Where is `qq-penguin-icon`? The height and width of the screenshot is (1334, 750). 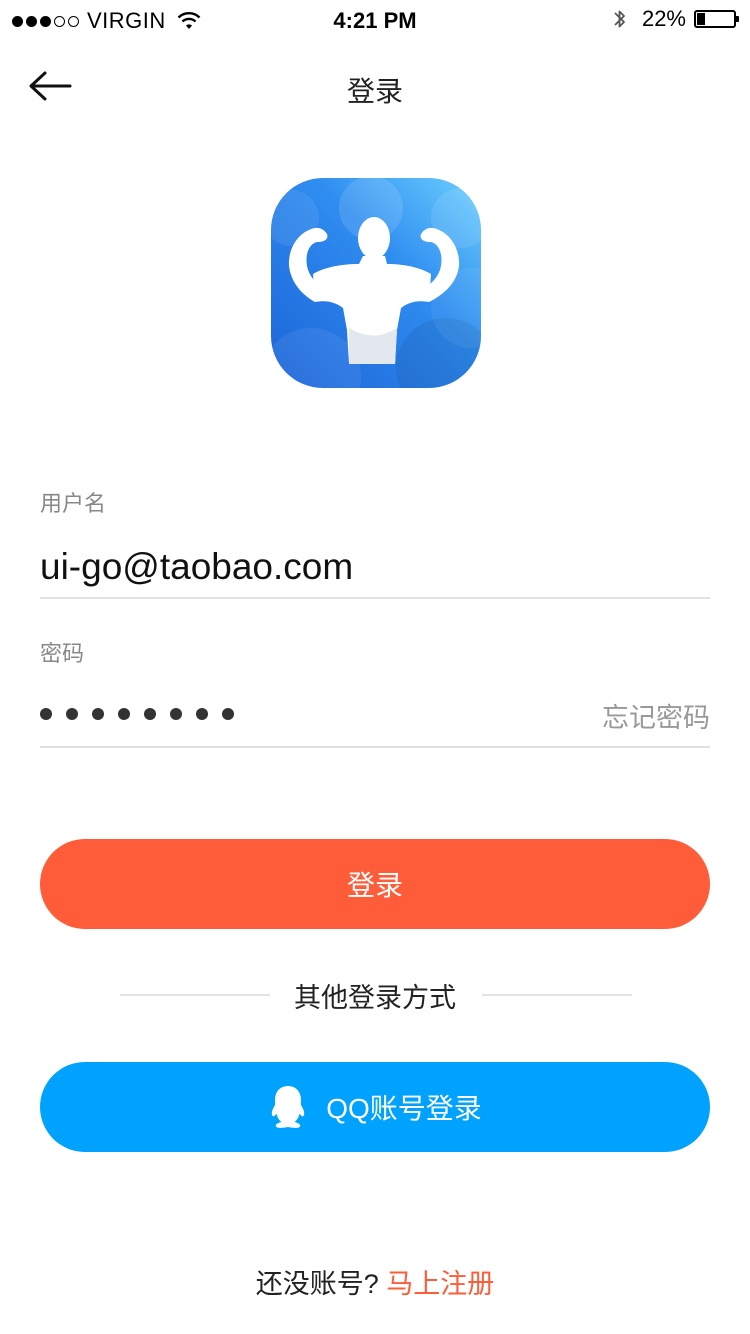
qq-penguin-icon is located at coordinates (288, 1107).